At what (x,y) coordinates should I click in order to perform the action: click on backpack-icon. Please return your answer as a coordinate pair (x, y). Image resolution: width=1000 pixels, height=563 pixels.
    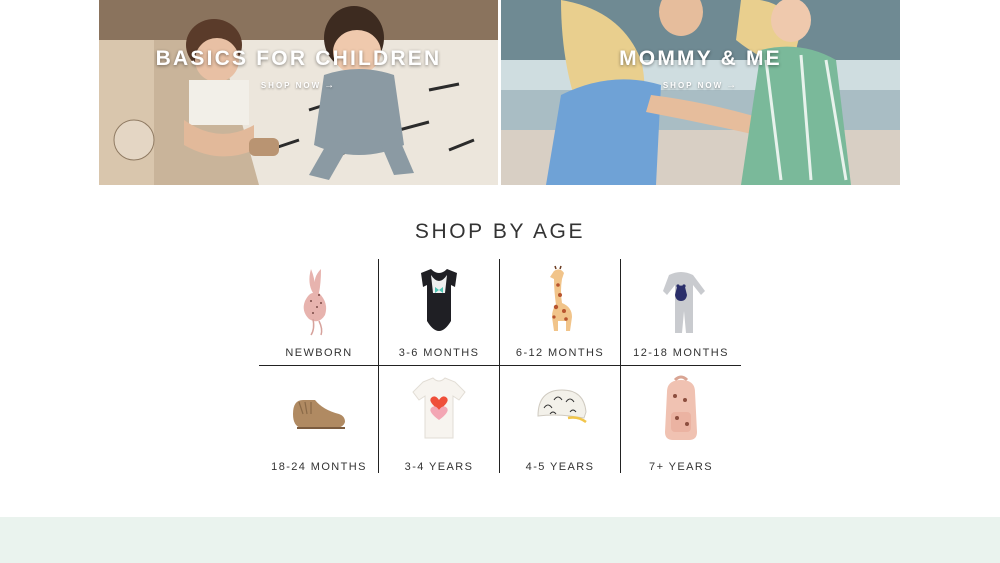
    Looking at the image, I should click on (681, 407).